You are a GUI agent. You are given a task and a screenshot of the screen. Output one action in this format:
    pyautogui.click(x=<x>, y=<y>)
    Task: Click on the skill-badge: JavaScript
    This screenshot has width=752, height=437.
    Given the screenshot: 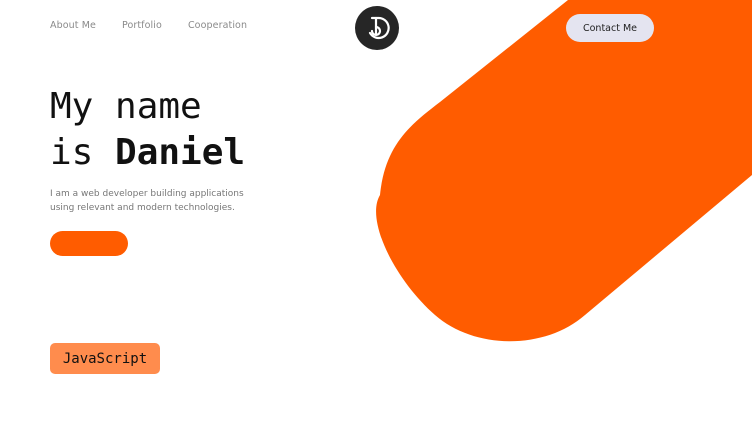 What is the action you would take?
    pyautogui.click(x=105, y=358)
    